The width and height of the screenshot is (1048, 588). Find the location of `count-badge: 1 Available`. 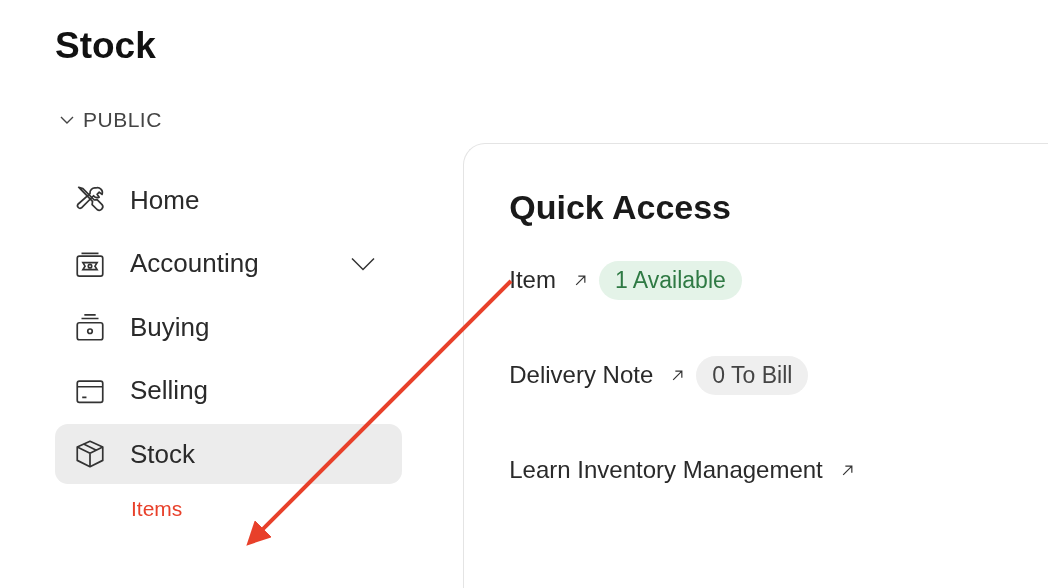

count-badge: 1 Available is located at coordinates (670, 280).